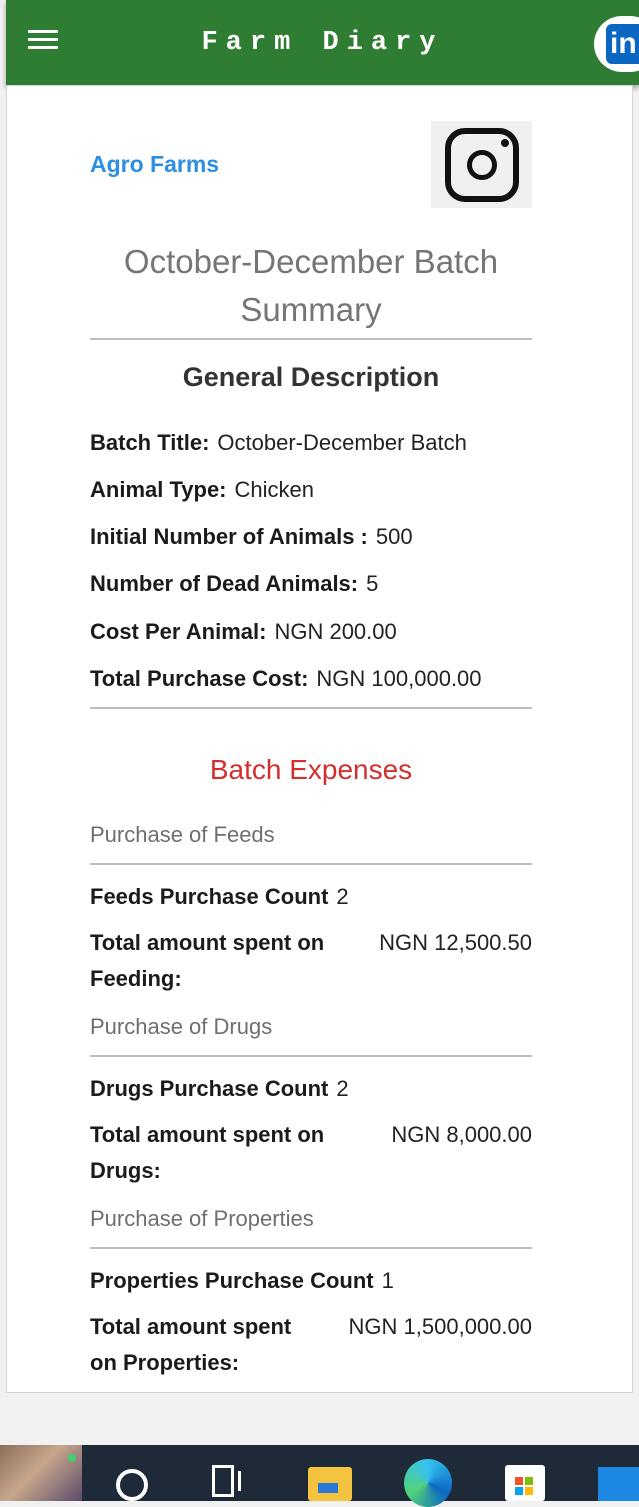  I want to click on field-value: NGN 100,000.00, so click(399, 678).